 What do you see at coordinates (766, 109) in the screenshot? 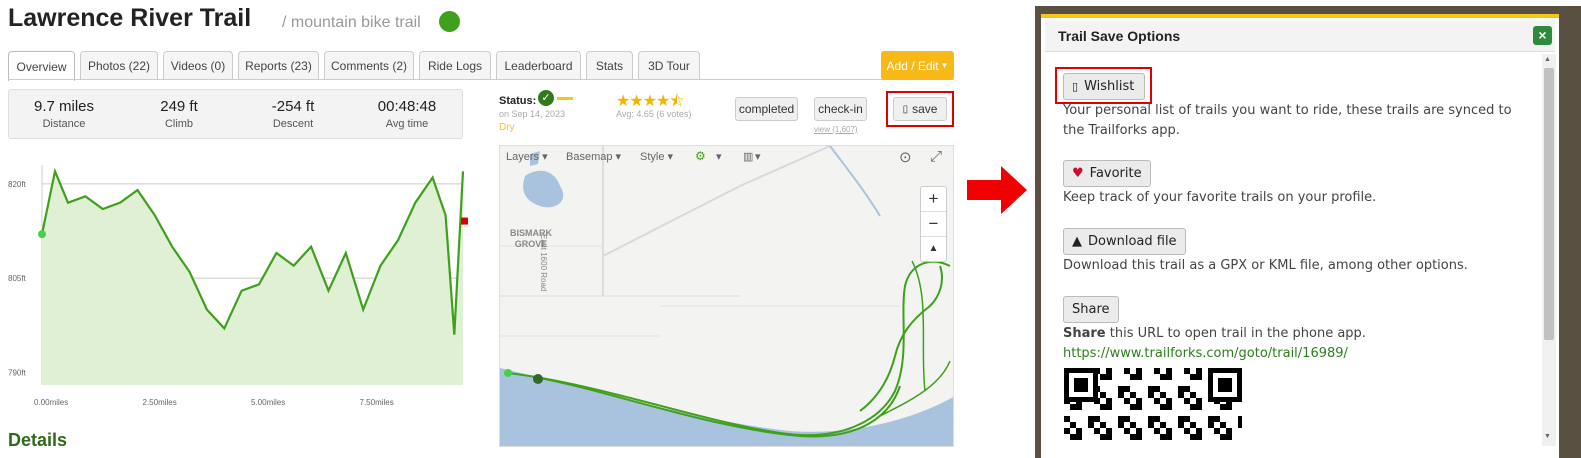
I see `completed-button: completed` at bounding box center [766, 109].